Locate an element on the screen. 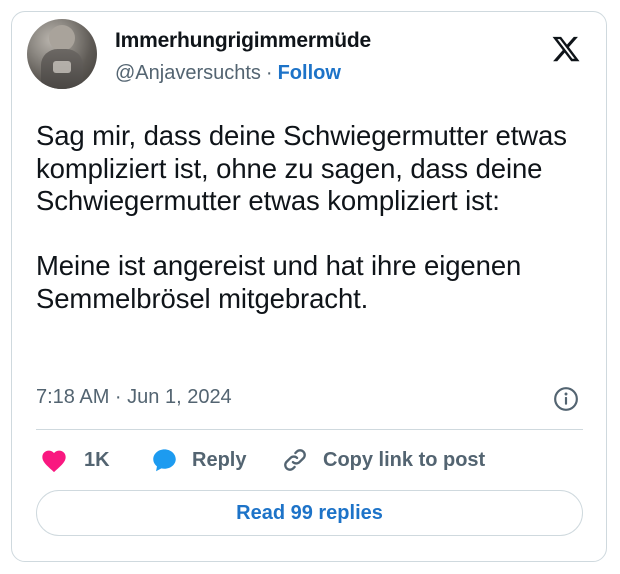 Image resolution: width=620 pixels, height=574 pixels. heart-icon is located at coordinates (54, 461).